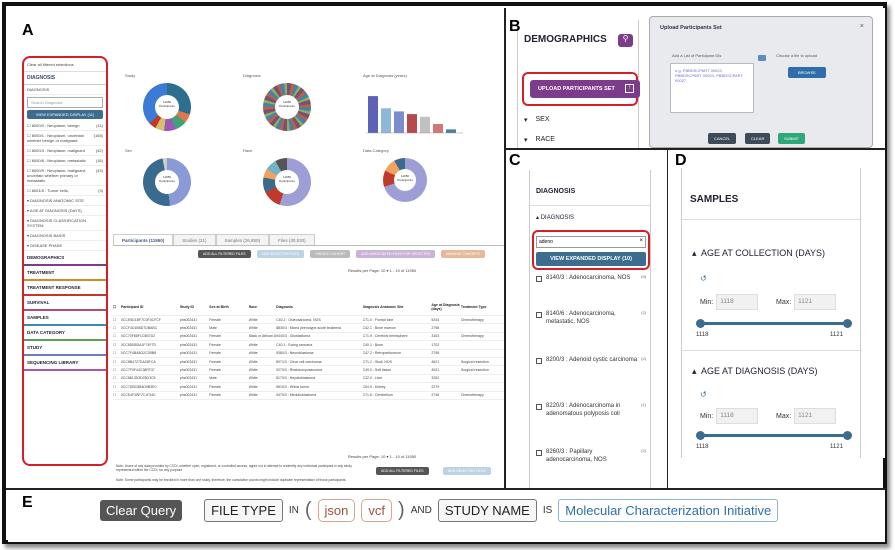 Image resolution: width=895 pixels, height=550 pixels. Describe the element at coordinates (445, 307) in the screenshot. I see `column-header: Age at Diagnosis (days)` at that location.